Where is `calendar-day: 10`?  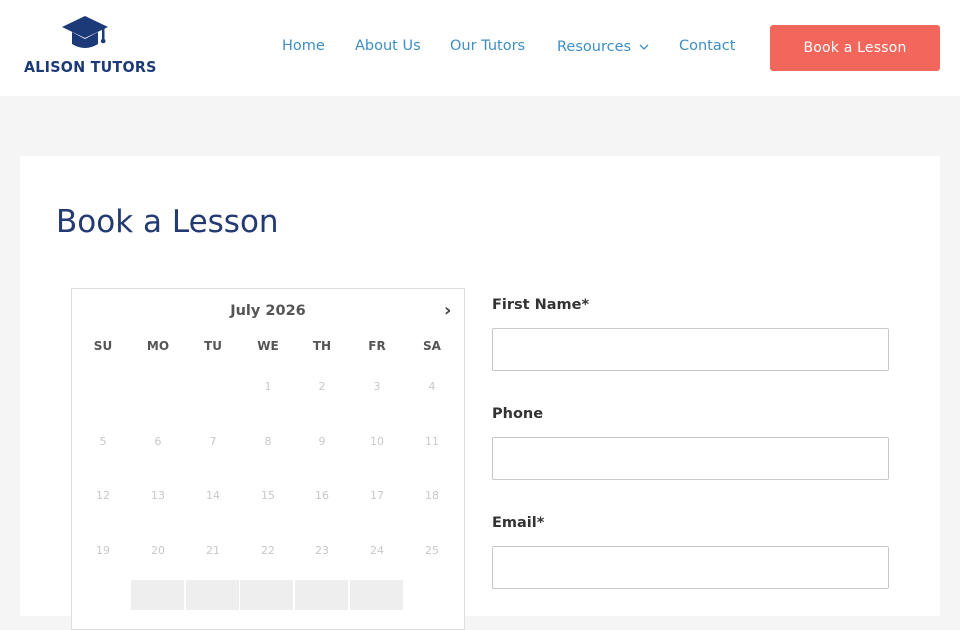 calendar-day: 10 is located at coordinates (377, 441).